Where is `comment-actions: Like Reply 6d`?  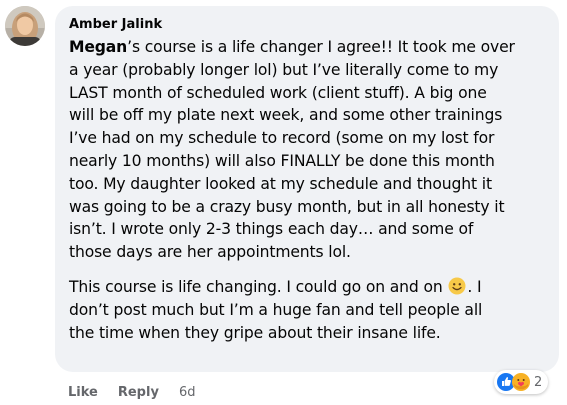
comment-actions: Like Reply 6d is located at coordinates (131, 392).